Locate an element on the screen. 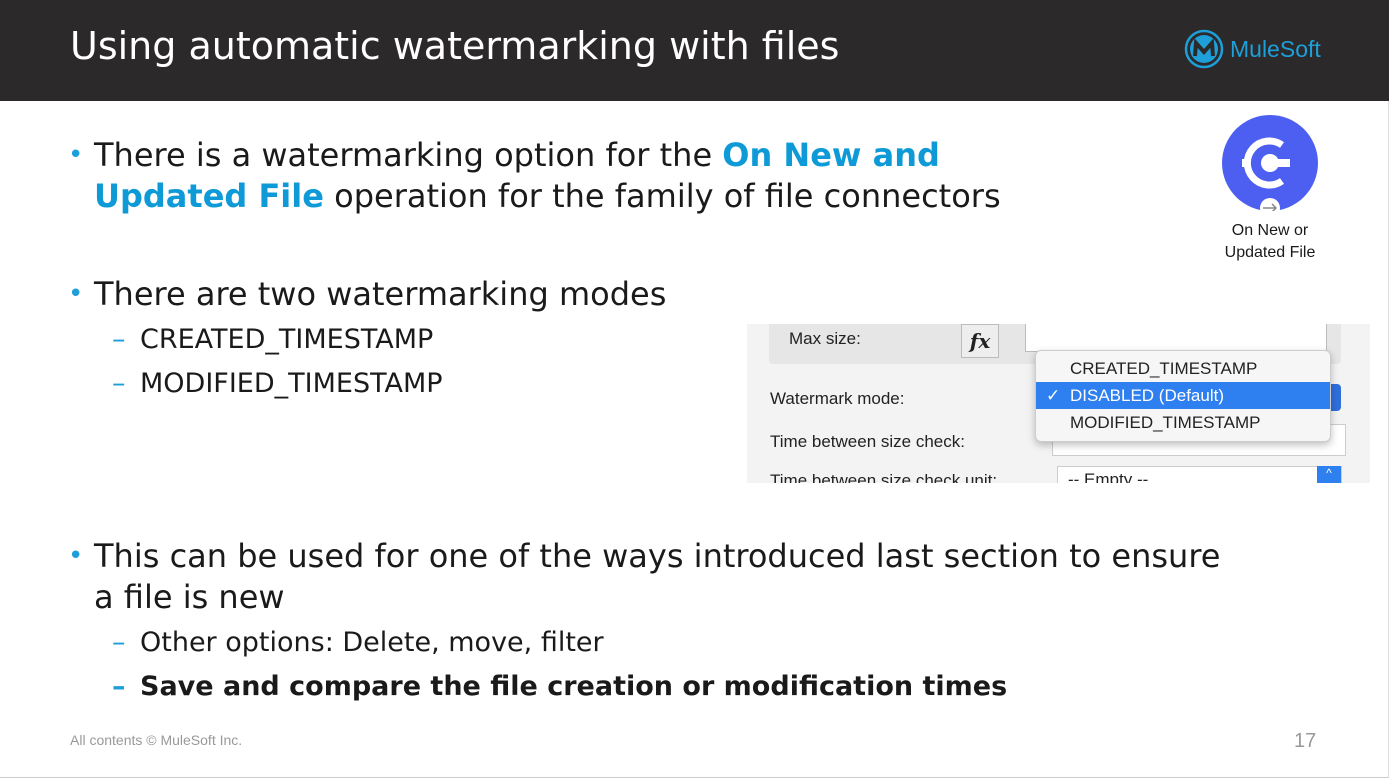 The height and width of the screenshot is (781, 1399). text: a file is new is located at coordinates (189, 597).